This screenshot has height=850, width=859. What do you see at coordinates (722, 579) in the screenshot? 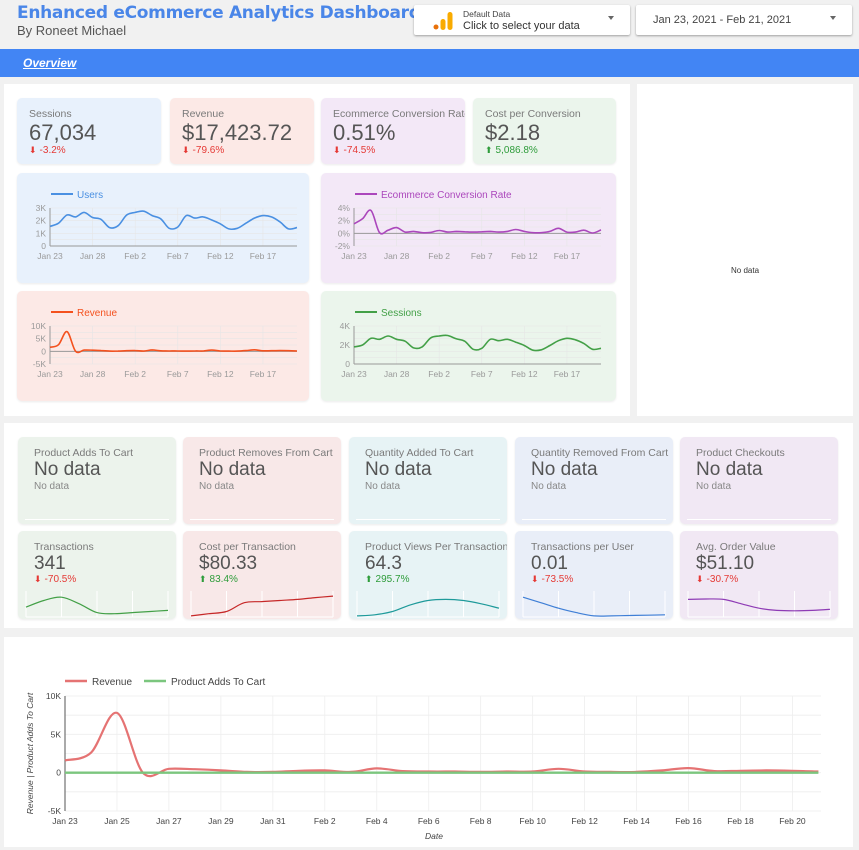
I see `kpi-delta-value: -30.7%` at bounding box center [722, 579].